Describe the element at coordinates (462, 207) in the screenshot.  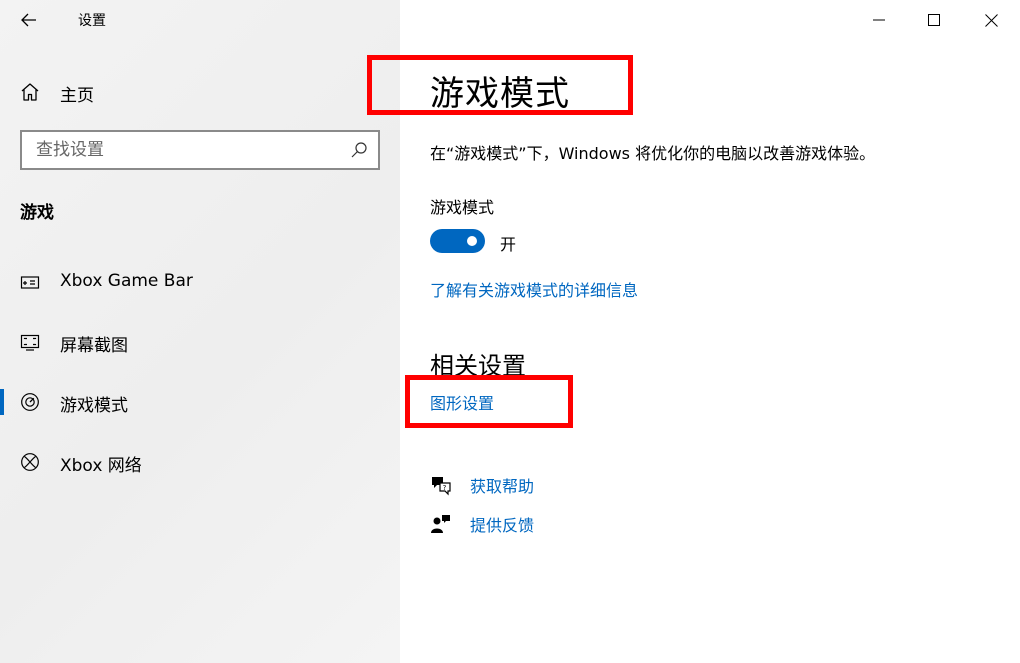
I see `game-mode-setting-label: 游戏模式` at that location.